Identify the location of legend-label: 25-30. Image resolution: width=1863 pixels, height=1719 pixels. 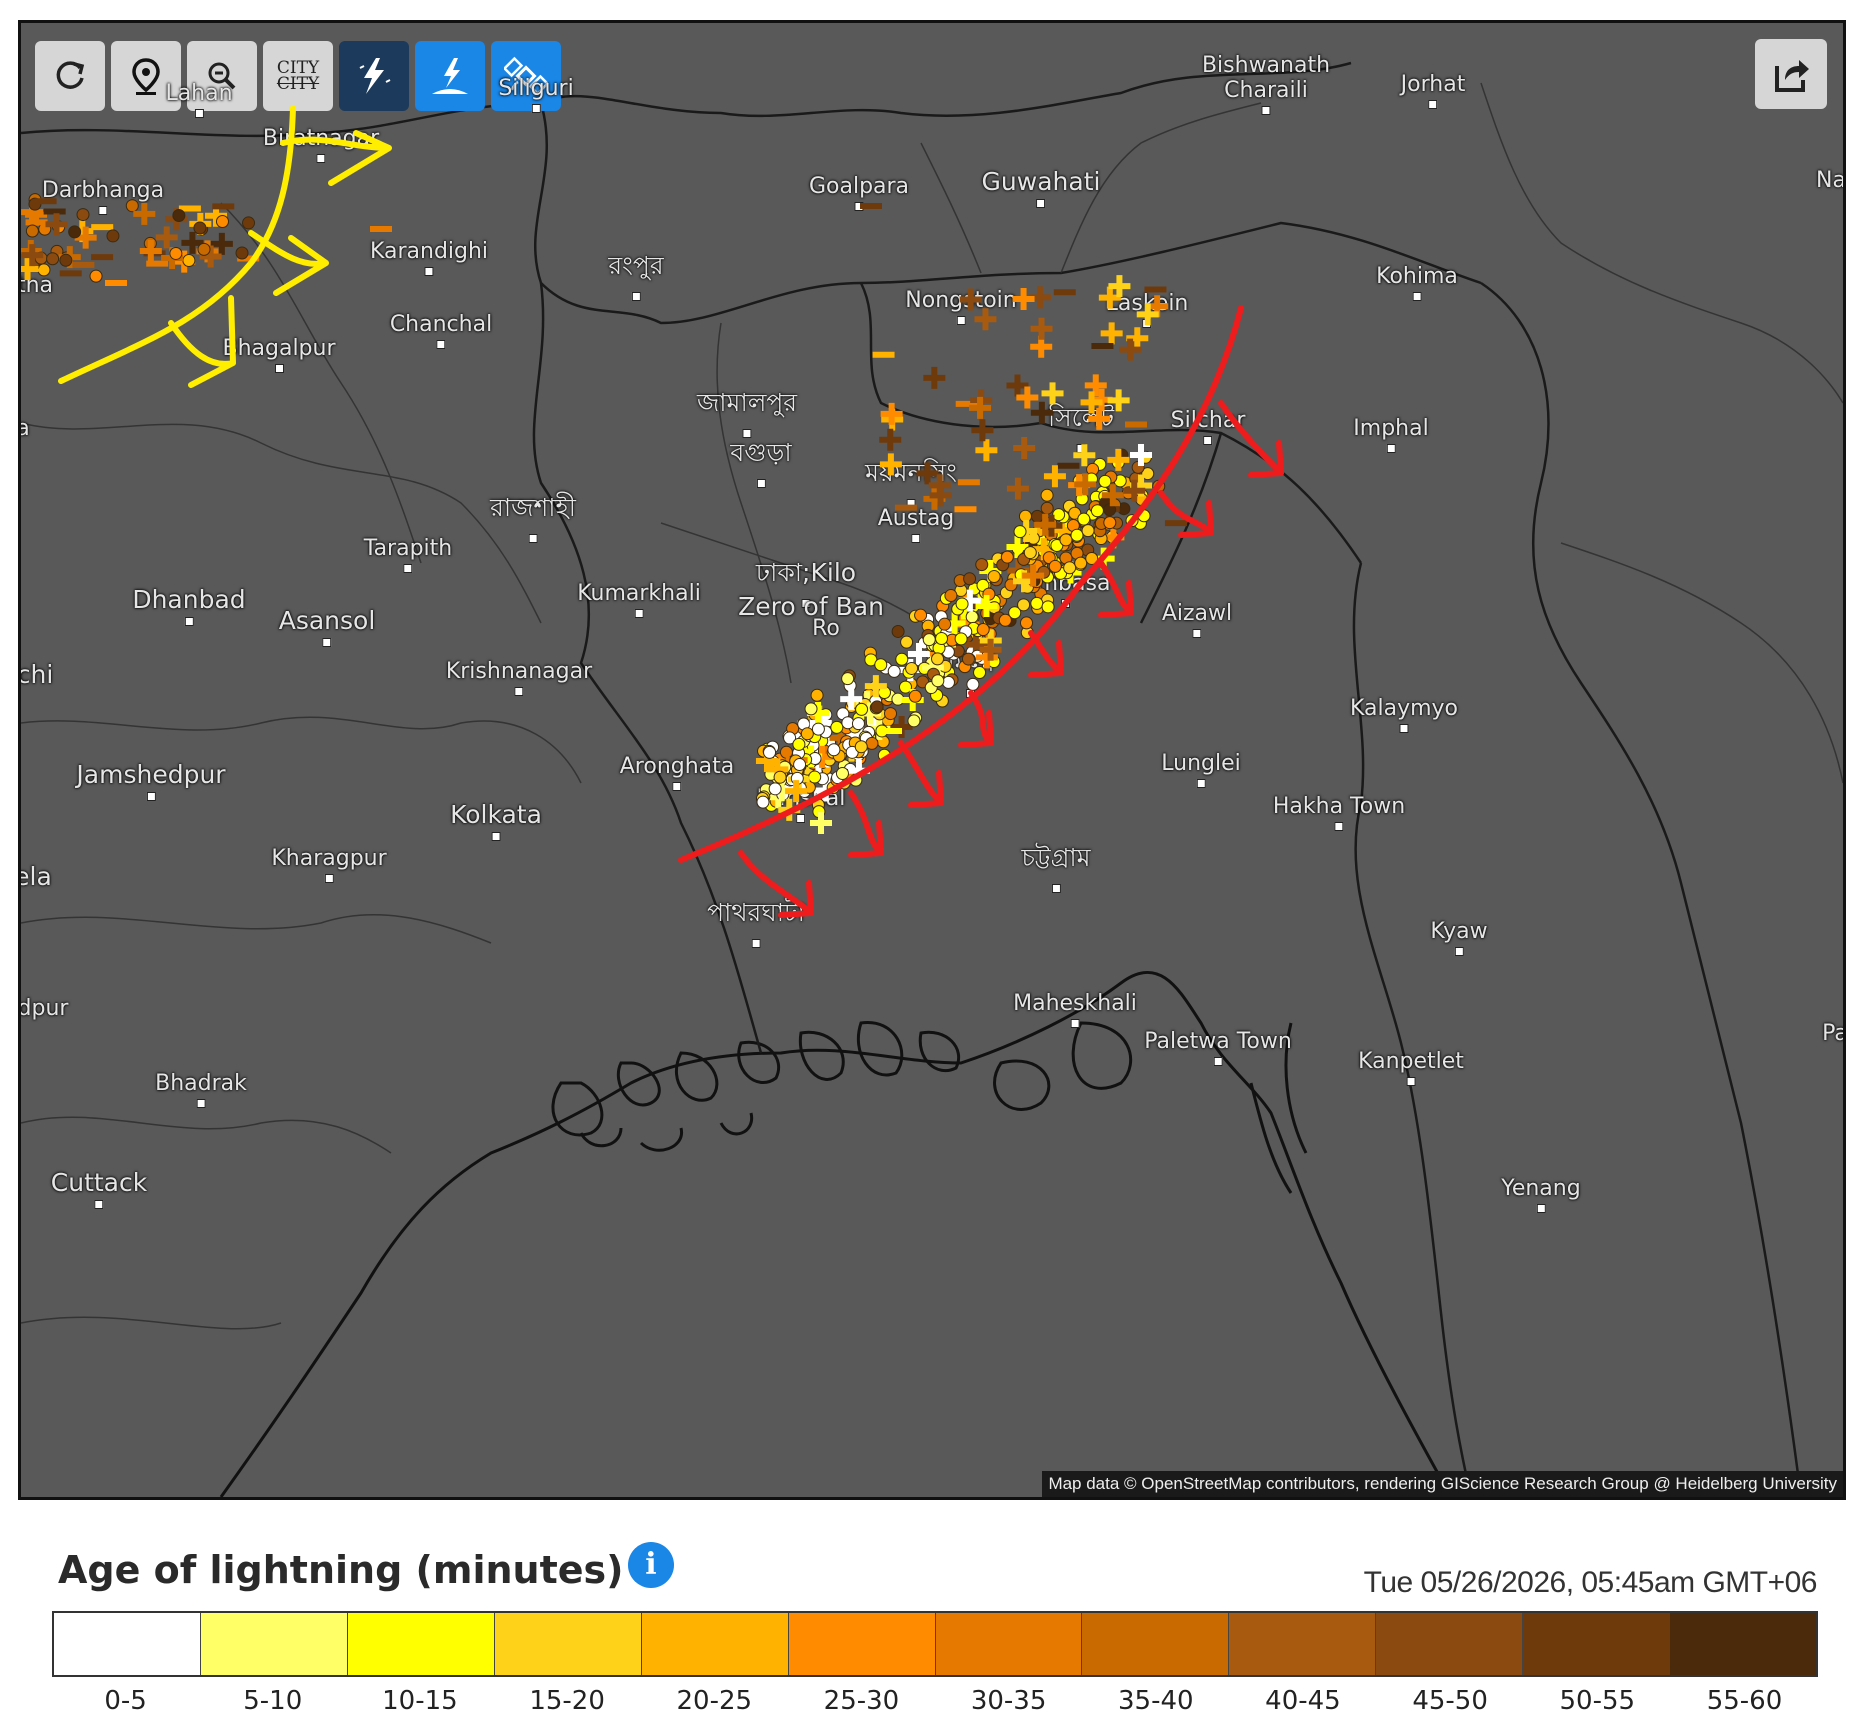
(861, 1701).